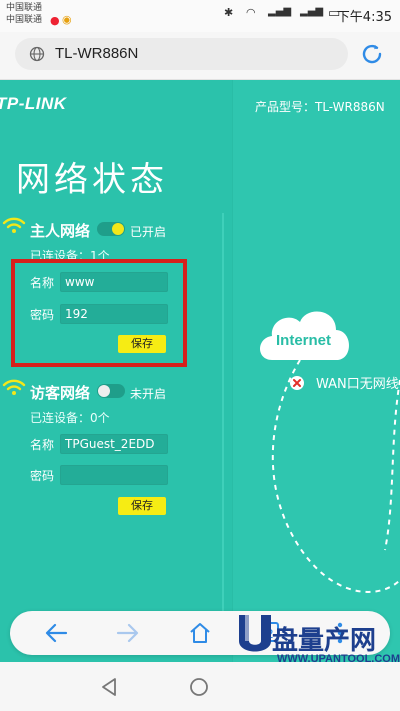 This screenshot has height=711, width=400. What do you see at coordinates (97, 53) in the screenshot?
I see `url-text: TL-WR886N` at bounding box center [97, 53].